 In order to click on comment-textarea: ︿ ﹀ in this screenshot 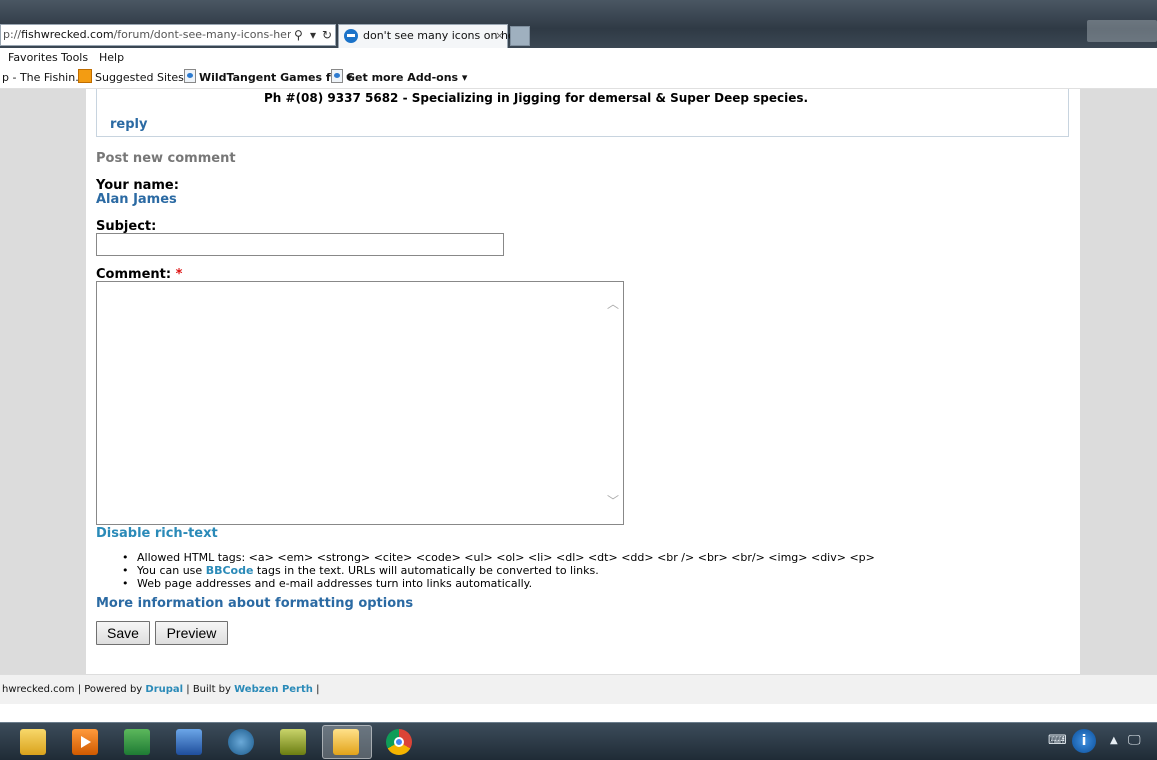, I will do `click(360, 403)`.